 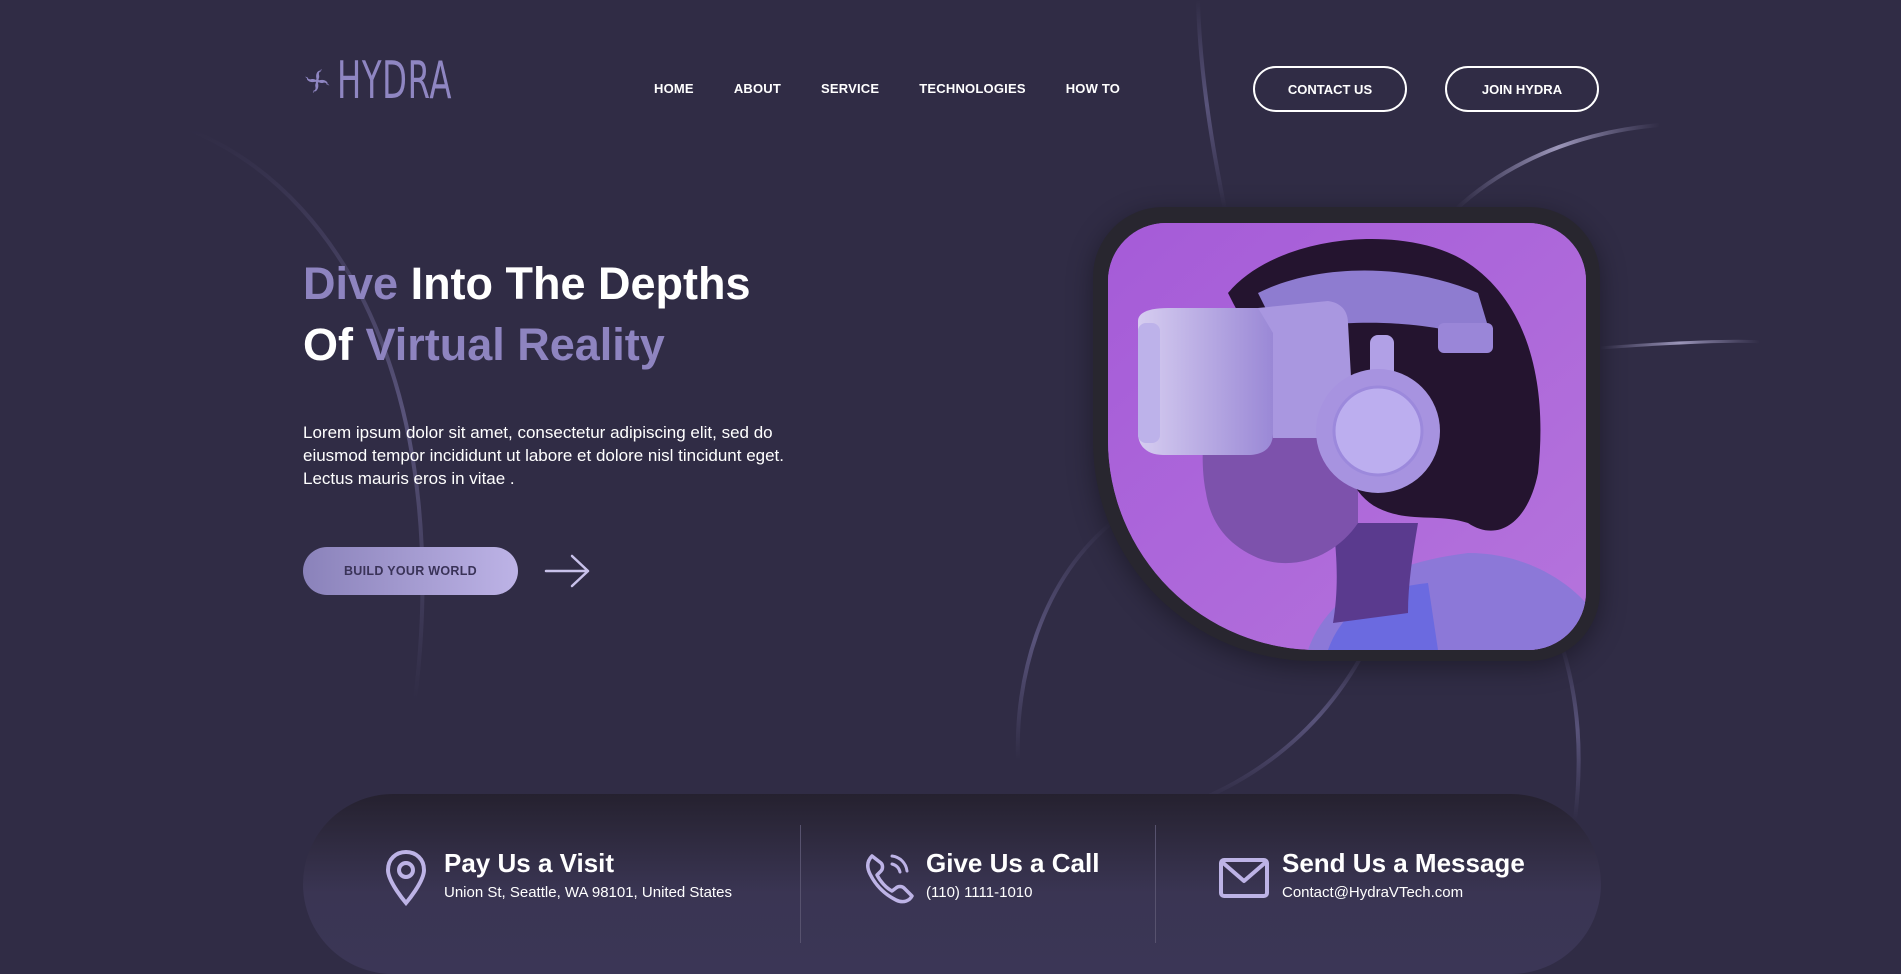 I want to click on hero-image-vr-person, so click(x=1347, y=436).